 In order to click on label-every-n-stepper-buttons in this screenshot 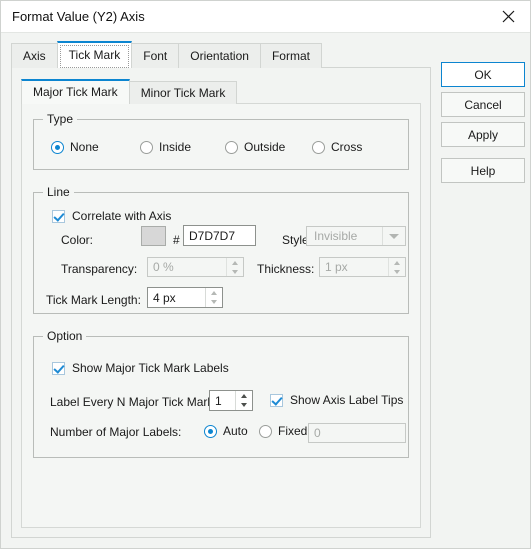, I will do `click(243, 400)`.